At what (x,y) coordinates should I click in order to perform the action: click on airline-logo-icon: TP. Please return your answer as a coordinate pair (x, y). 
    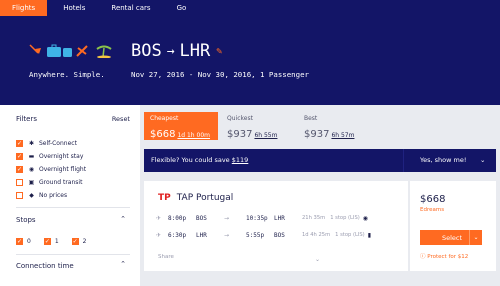
    Looking at the image, I should click on (164, 198).